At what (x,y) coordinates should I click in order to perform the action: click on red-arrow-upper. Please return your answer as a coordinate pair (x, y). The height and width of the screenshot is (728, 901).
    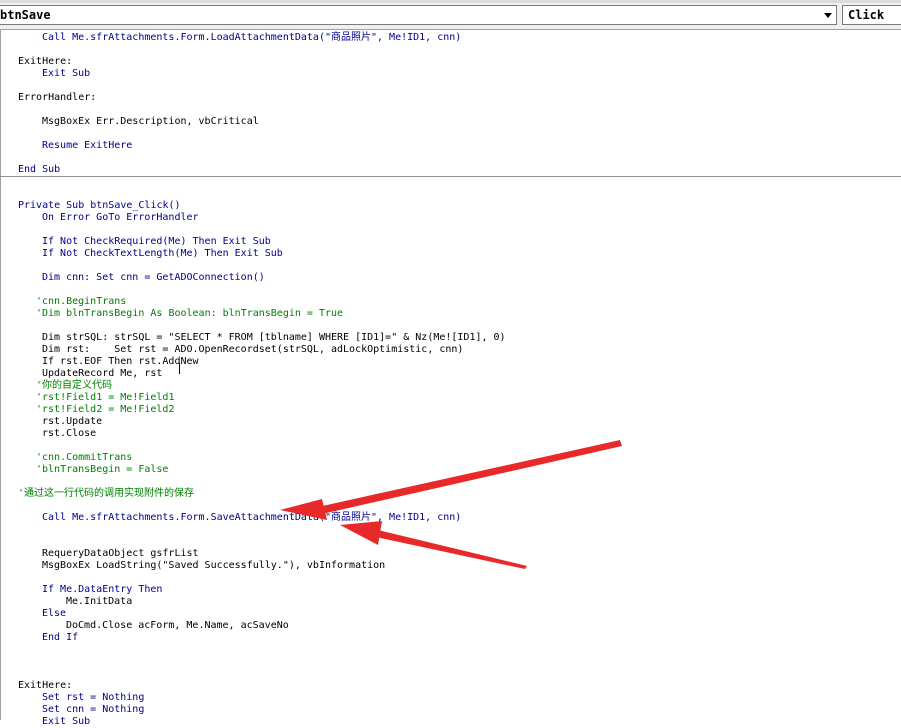
    Looking at the image, I should click on (470, 477).